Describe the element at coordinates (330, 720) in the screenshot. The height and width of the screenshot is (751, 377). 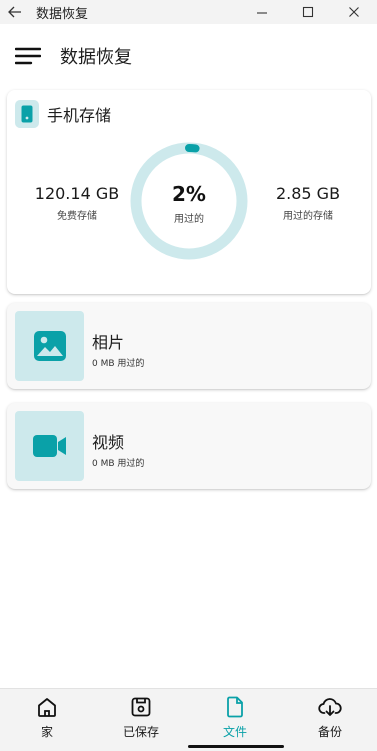
I see `nav-item-backup: 备份` at that location.